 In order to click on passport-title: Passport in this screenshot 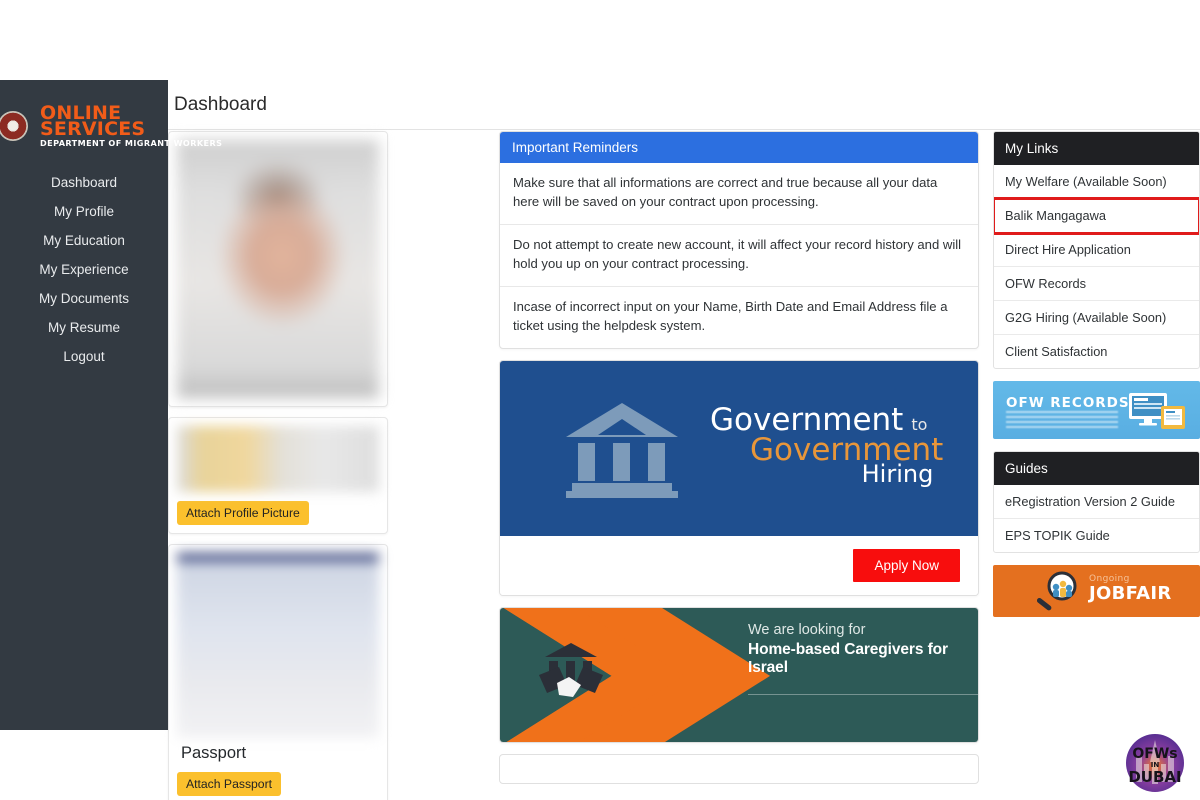, I will do `click(214, 753)`.